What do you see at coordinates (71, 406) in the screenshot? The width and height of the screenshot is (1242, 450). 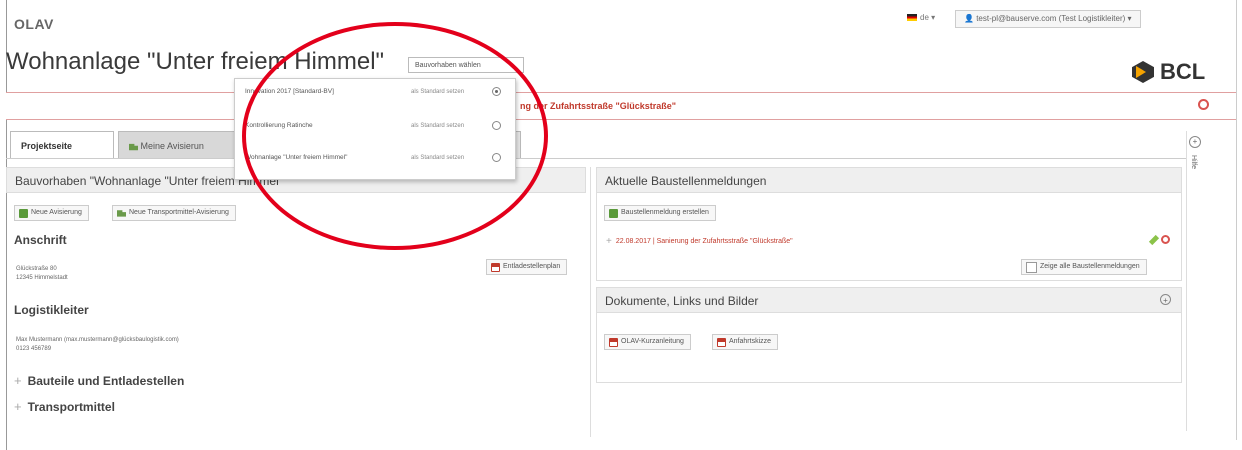 I see `collapsible-label: Transportmittel` at bounding box center [71, 406].